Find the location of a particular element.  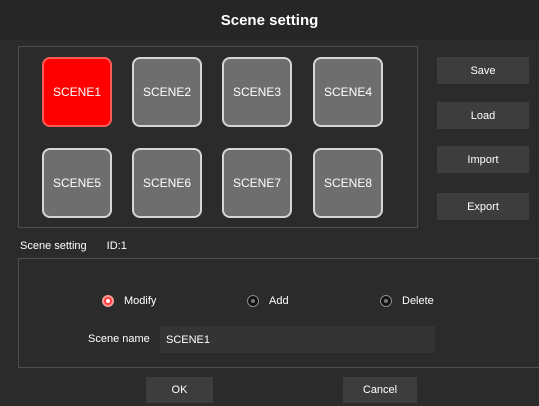

scene-button-6: SCENE6 is located at coordinates (167, 183).